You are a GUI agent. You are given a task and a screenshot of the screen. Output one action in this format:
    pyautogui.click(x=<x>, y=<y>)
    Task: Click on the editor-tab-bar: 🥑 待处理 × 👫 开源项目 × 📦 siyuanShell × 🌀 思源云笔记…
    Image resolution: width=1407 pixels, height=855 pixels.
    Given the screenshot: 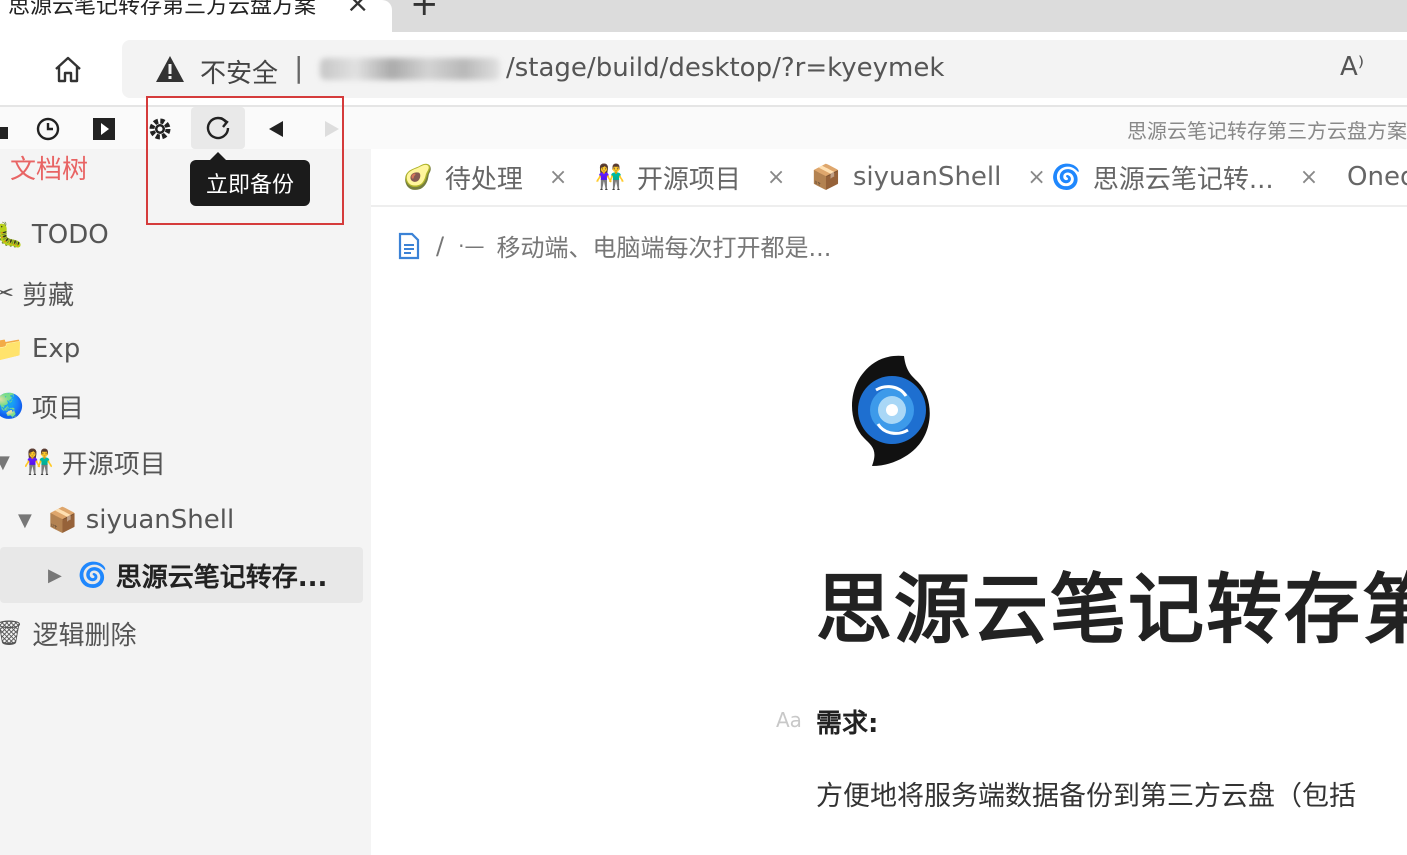 What is the action you would take?
    pyautogui.click(x=889, y=178)
    